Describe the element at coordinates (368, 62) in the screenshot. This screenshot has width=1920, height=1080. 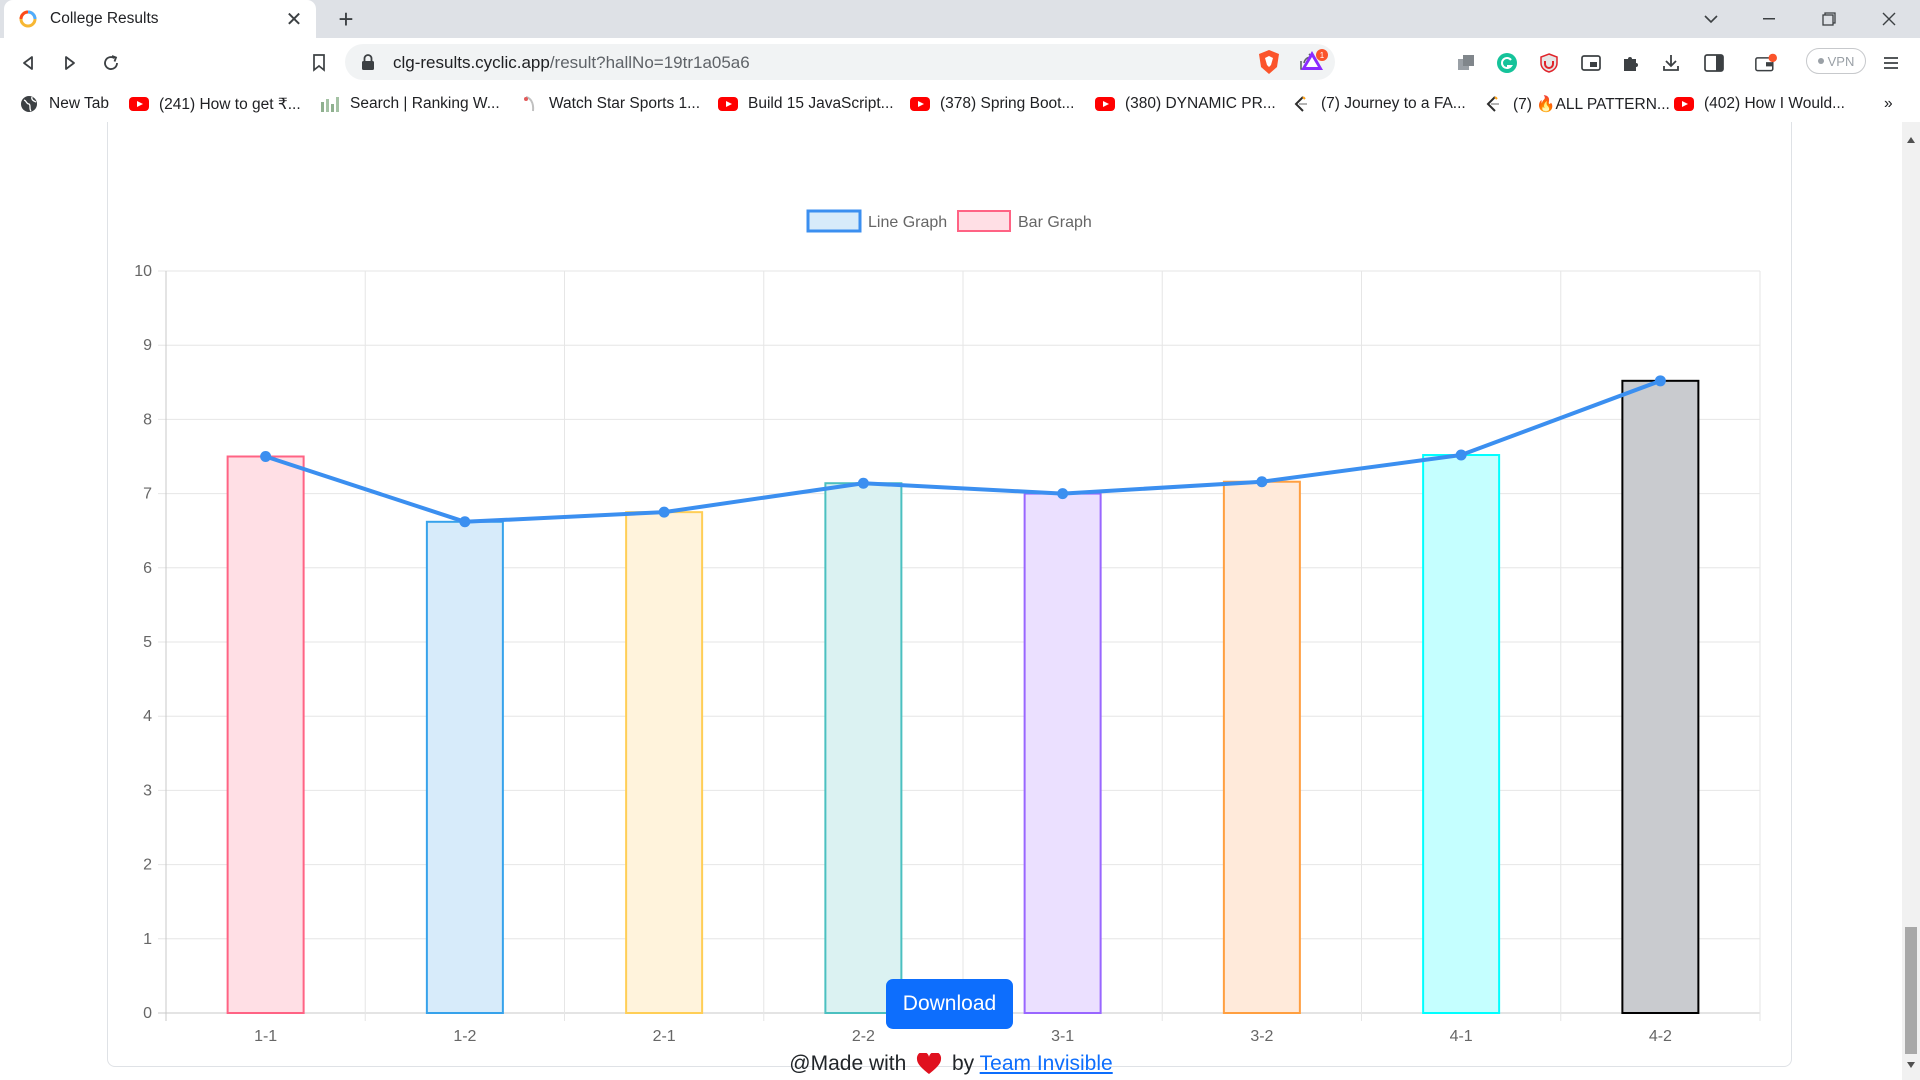
I see `lock-icon` at that location.